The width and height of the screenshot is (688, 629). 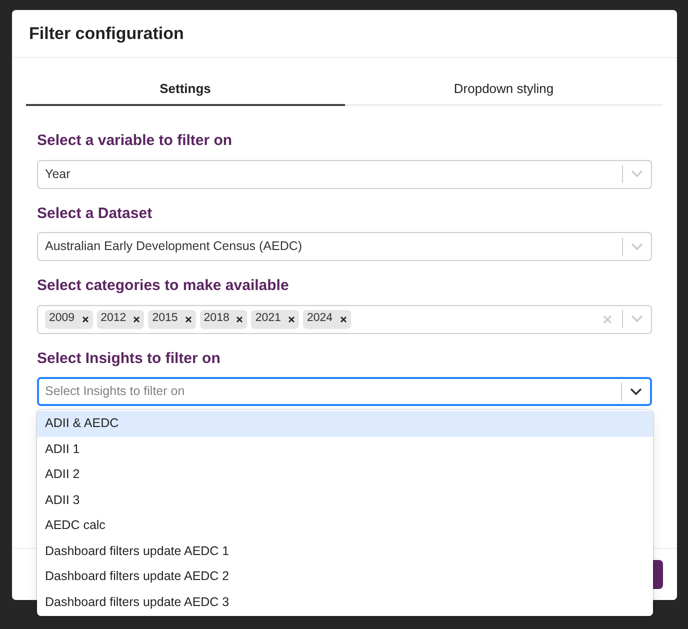 What do you see at coordinates (345, 525) in the screenshot?
I see `dropdown-option: AEDC calc` at bounding box center [345, 525].